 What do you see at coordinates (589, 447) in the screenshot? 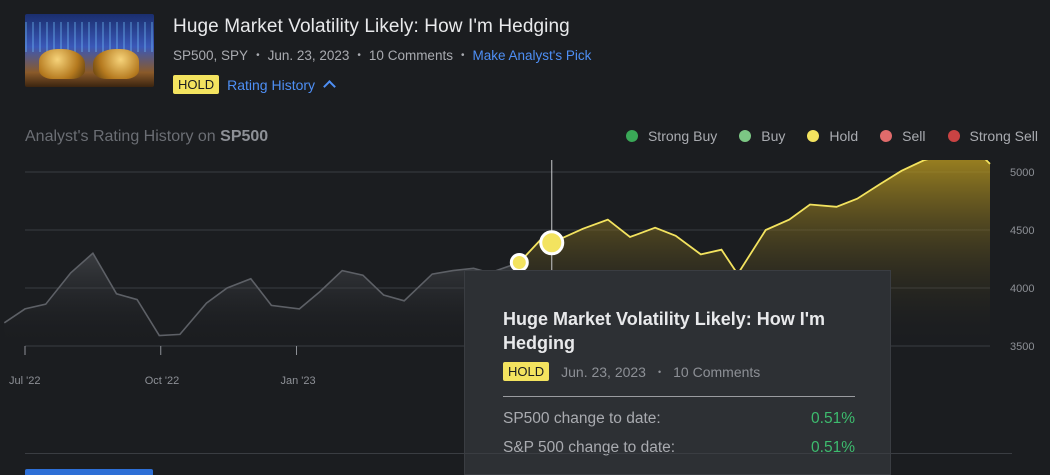
I see `tooltip-row-label: S&P 500 change to date:` at bounding box center [589, 447].